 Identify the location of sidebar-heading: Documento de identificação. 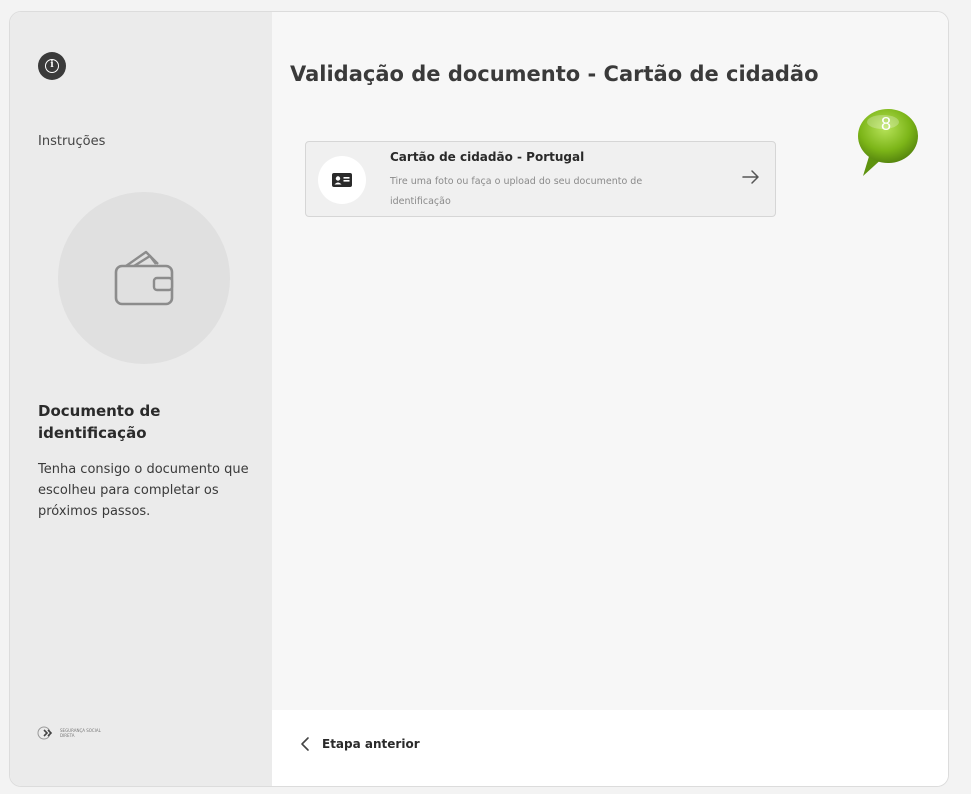
(99, 422).